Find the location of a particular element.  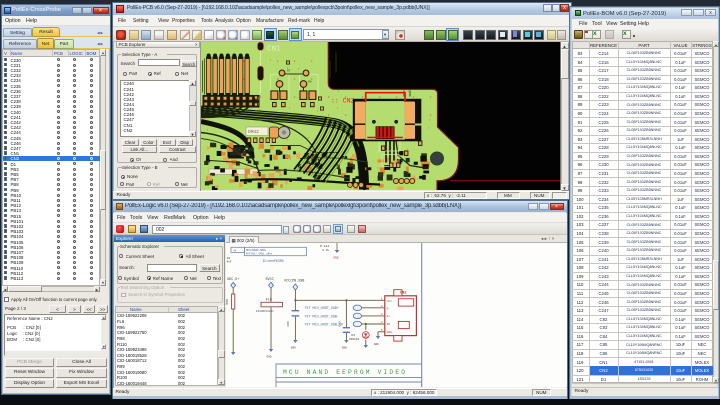

svg-text: M/F(N)/.VMyL.uNvr is located at coordinates (259, 253).